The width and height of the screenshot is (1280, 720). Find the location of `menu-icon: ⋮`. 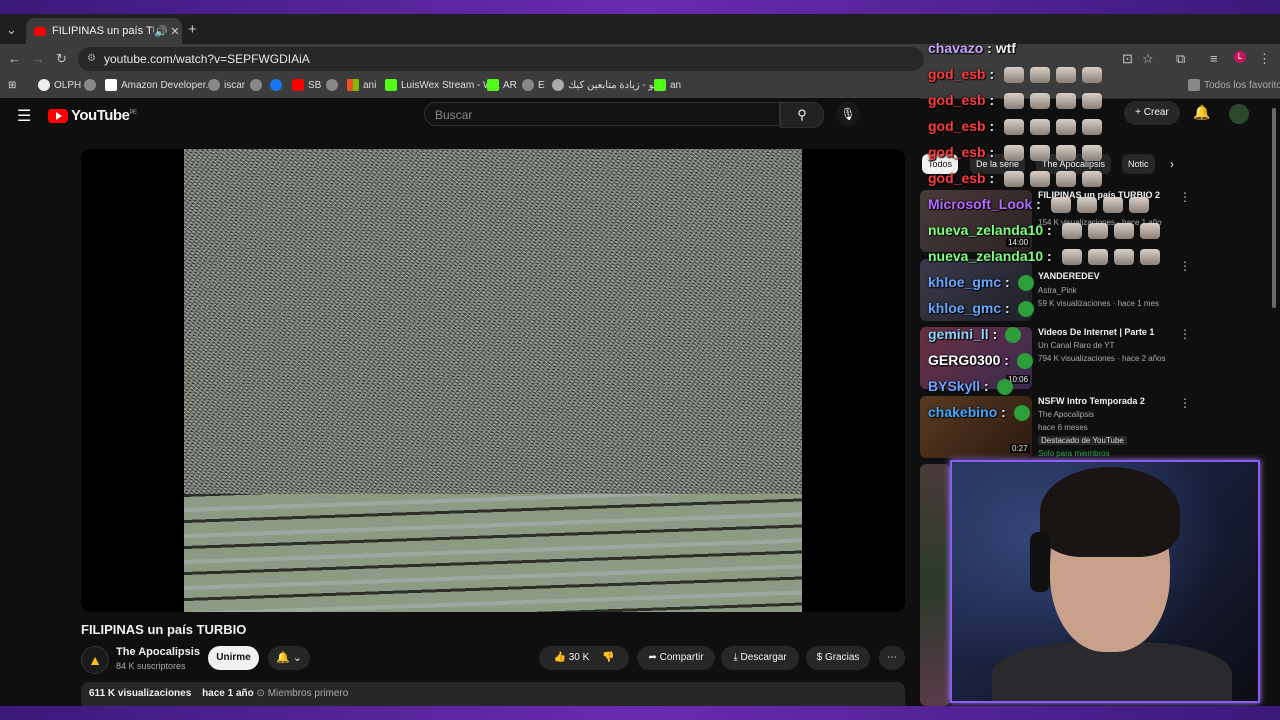

menu-icon: ⋮ is located at coordinates (1264, 59).